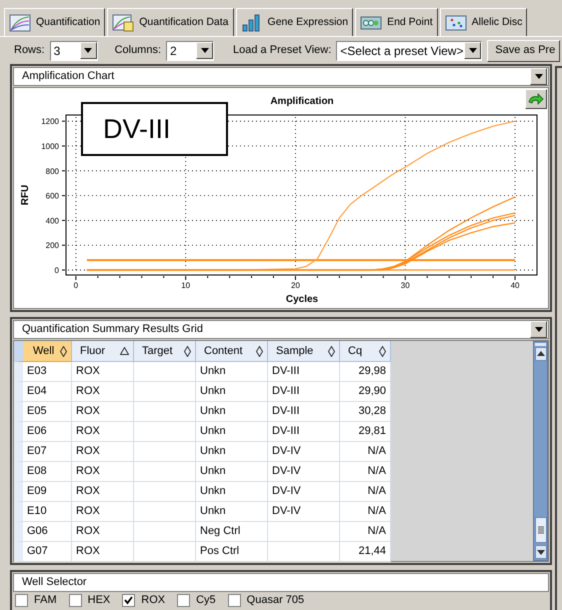 Image resolution: width=562 pixels, height=610 pixels. What do you see at coordinates (282, 50) in the screenshot?
I see `preset-label: Load a Preset View:` at bounding box center [282, 50].